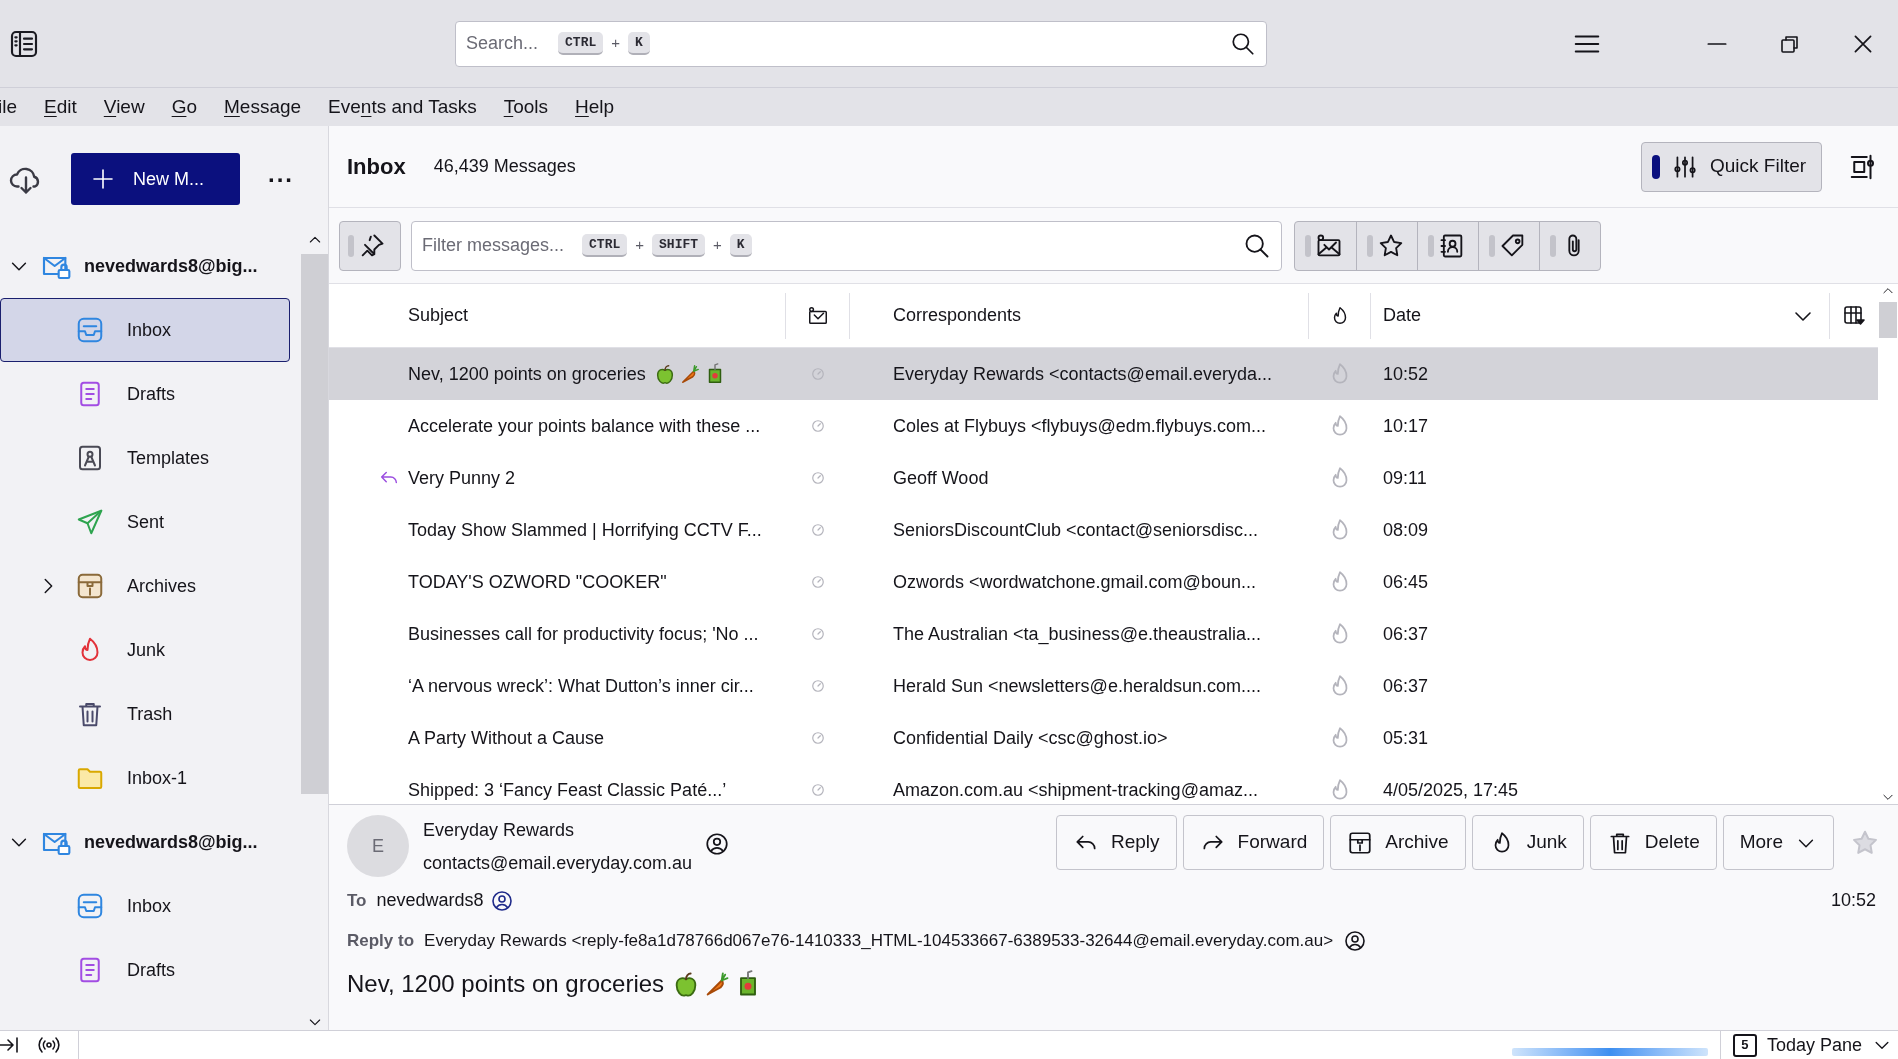 This screenshot has width=1898, height=1059. I want to click on folder-label: Inbox-1, so click(157, 778).